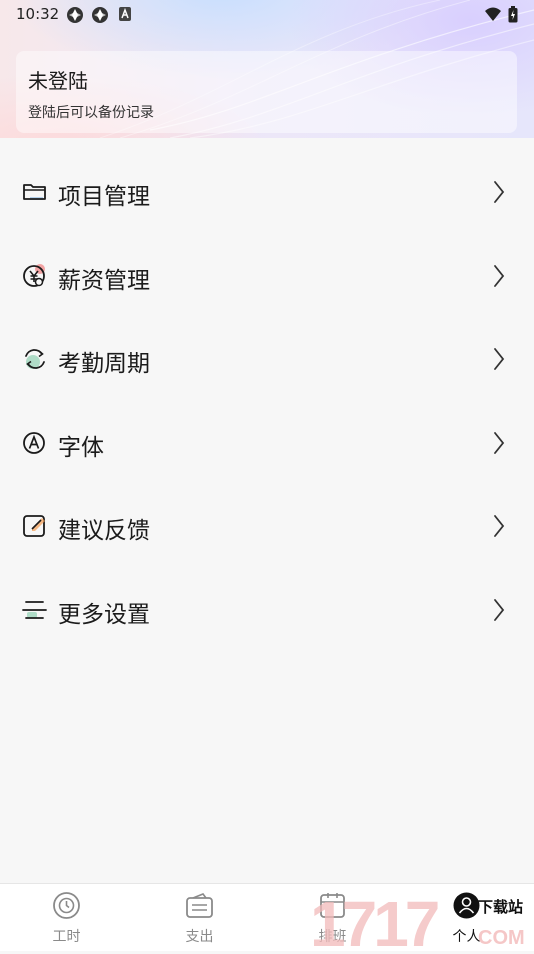  I want to click on edit-note-icon, so click(34, 526).